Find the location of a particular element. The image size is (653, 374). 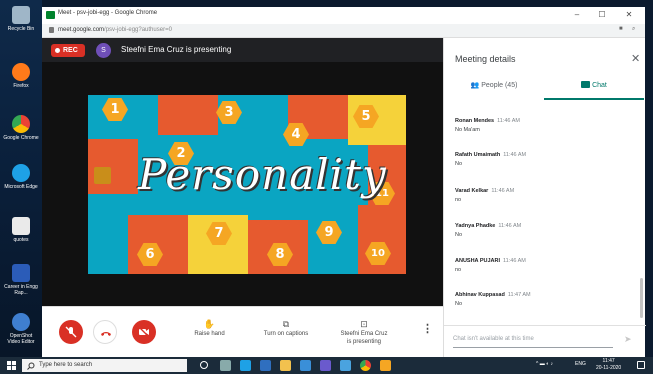

message-sender: Abhinav Kuppasad is located at coordinates (480, 295).